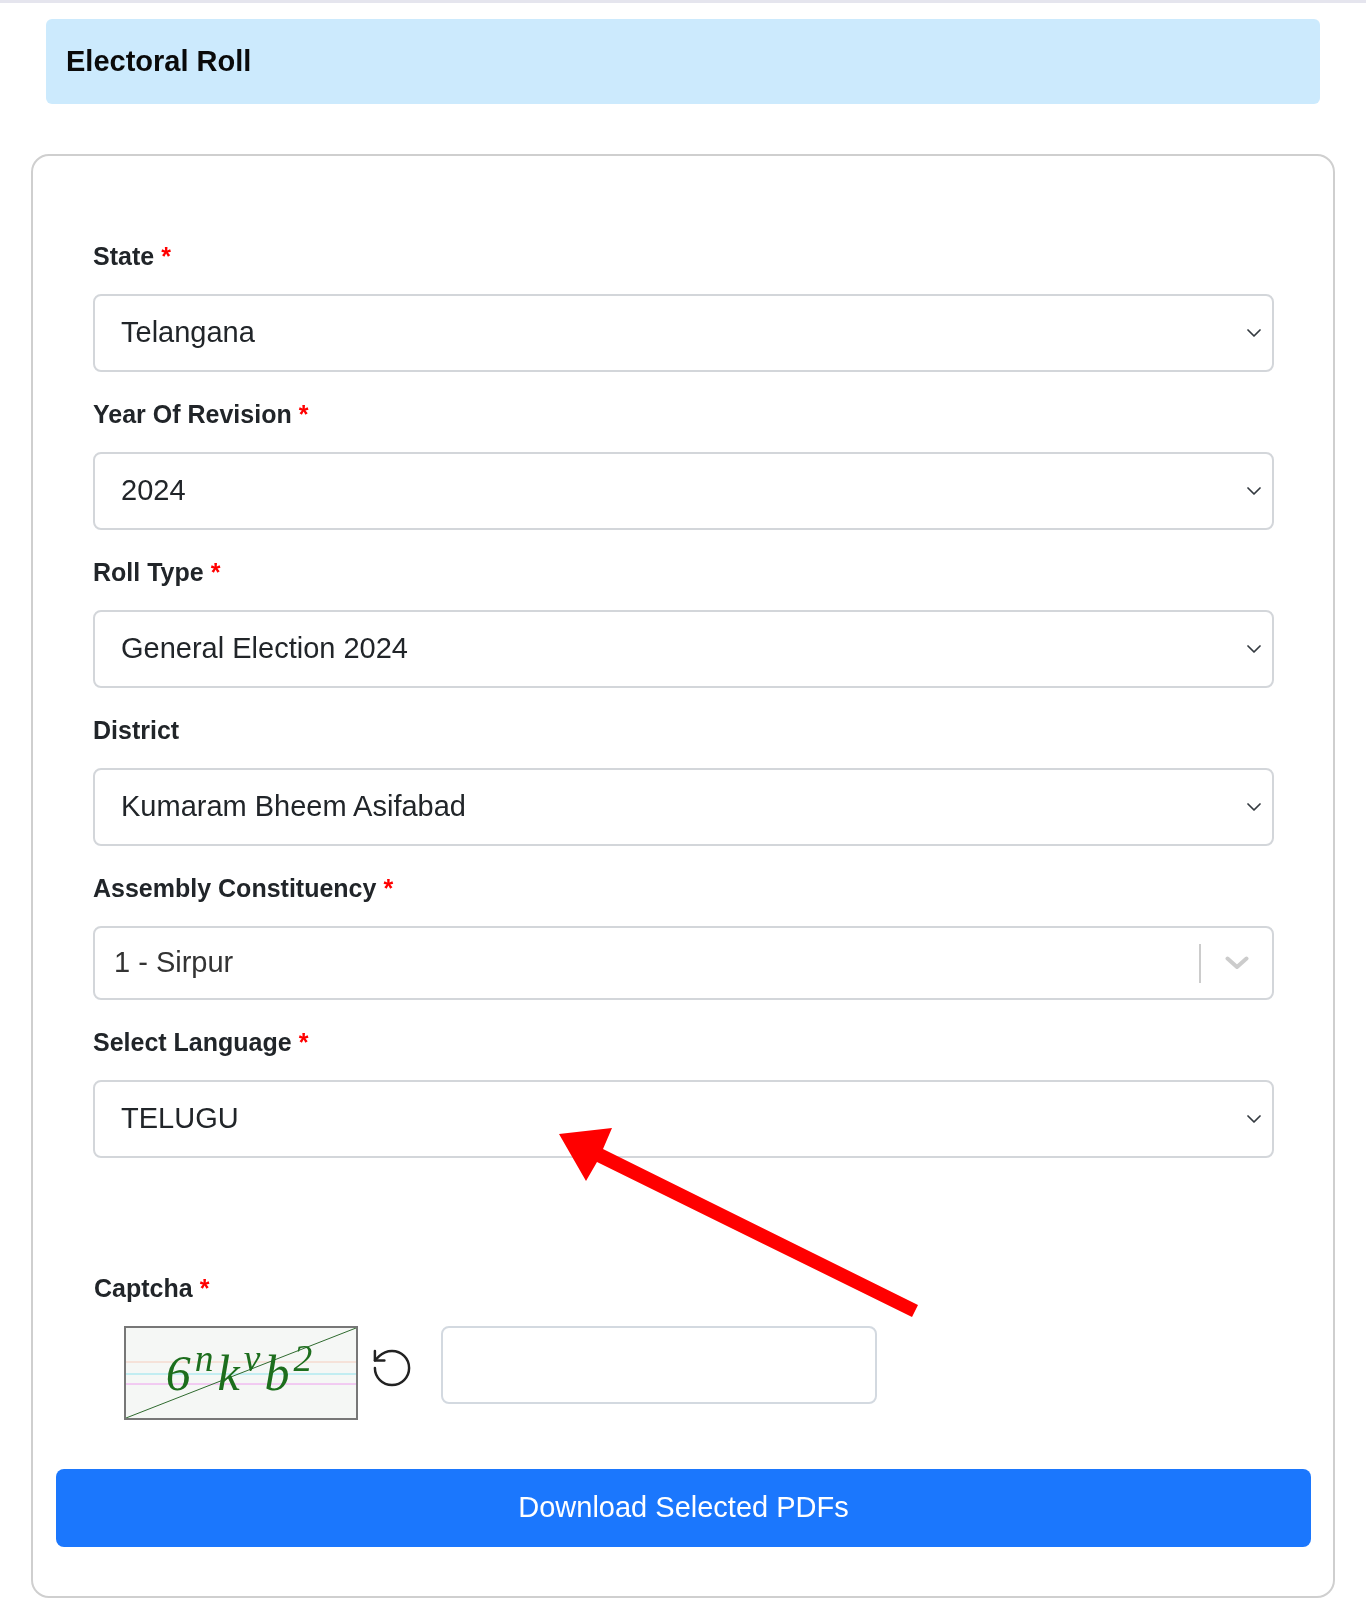 The image size is (1366, 1600). I want to click on dropdown: General Election 2024, so click(683, 649).